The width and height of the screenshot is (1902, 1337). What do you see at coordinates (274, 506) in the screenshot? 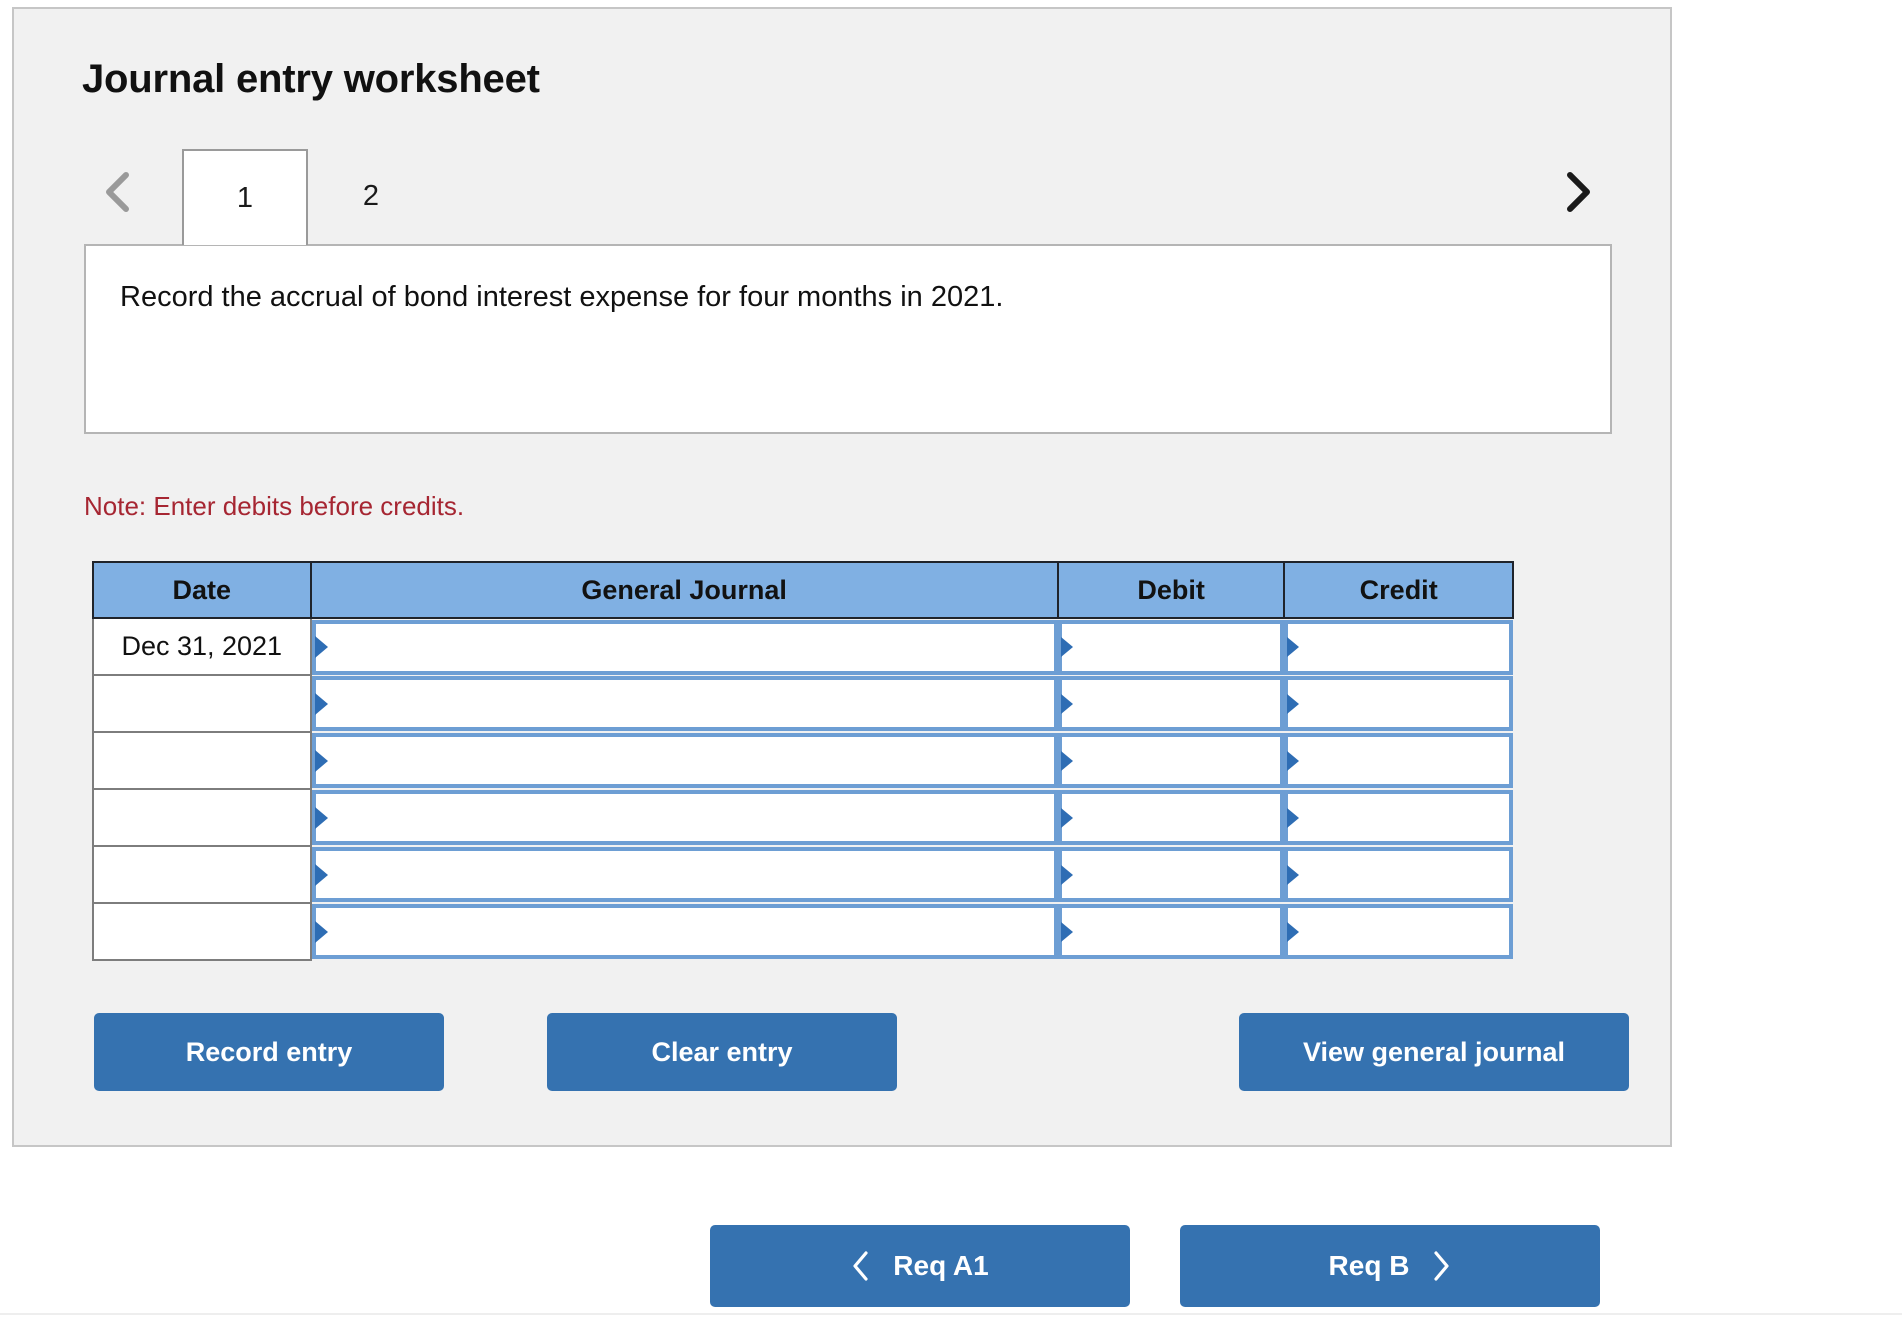
I see `debits-before-credits-note: Note: Enter debits before credits.` at bounding box center [274, 506].